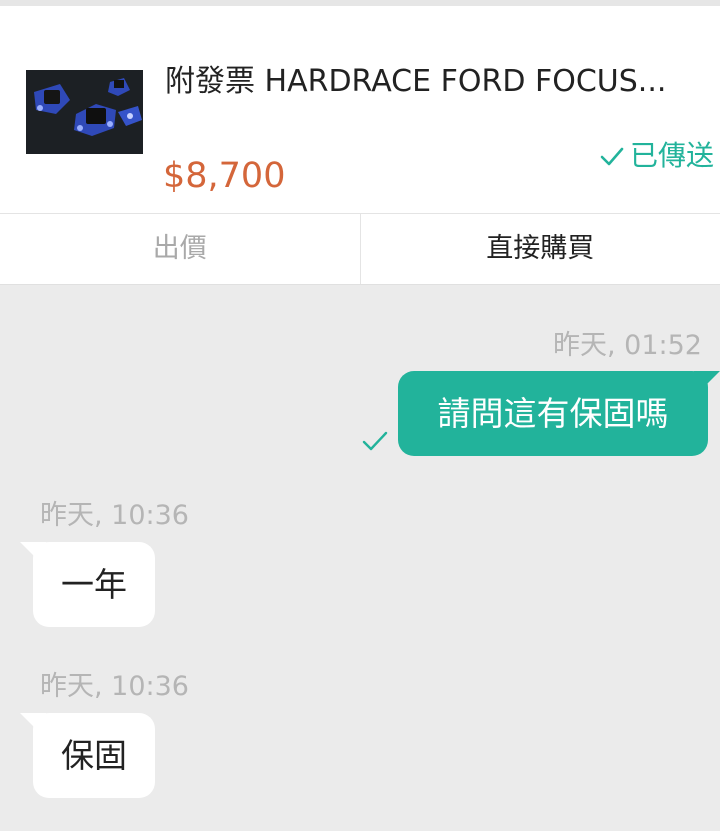  I want to click on action-bar: 出價 直接購買, so click(360, 249).